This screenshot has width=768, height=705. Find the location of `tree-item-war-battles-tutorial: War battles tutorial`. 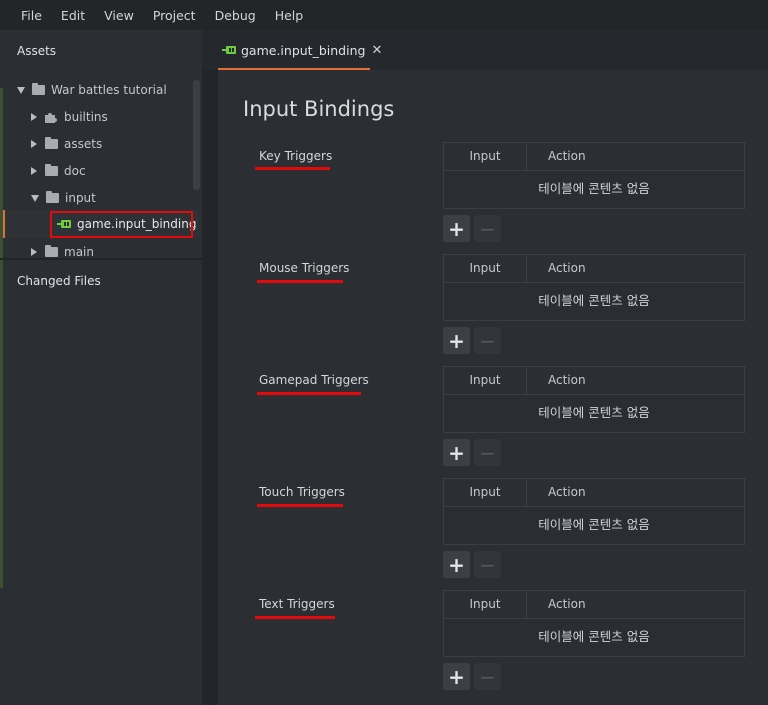

tree-item-war-battles-tutorial: War battles tutorial is located at coordinates (97, 90).